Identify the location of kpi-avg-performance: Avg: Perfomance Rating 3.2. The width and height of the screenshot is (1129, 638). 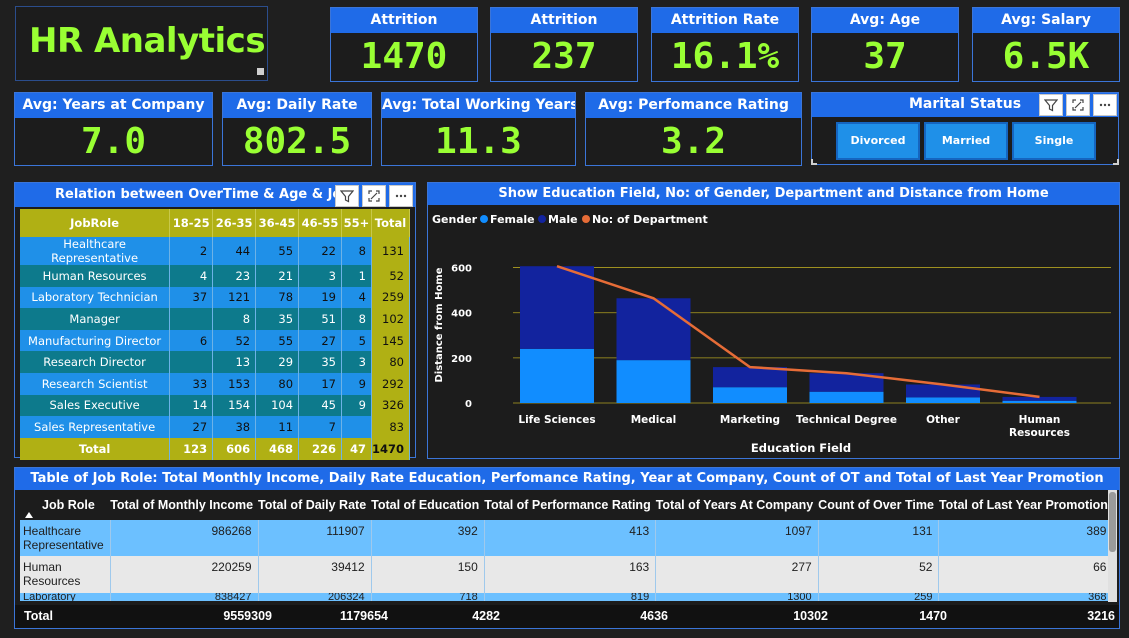
(693, 129).